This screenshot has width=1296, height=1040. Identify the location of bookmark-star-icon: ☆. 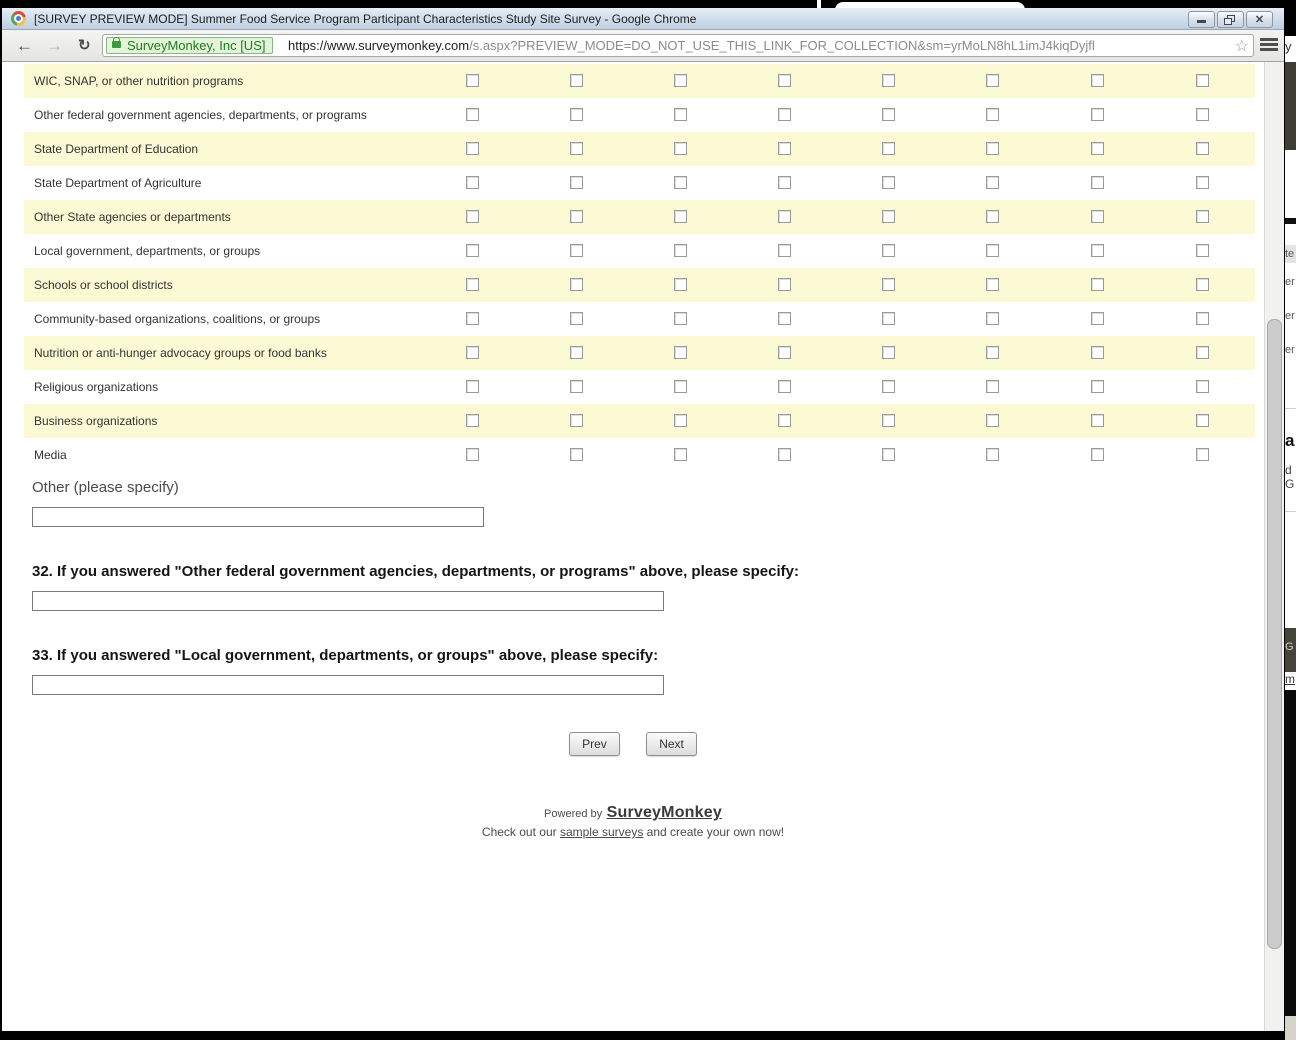
(1242, 46).